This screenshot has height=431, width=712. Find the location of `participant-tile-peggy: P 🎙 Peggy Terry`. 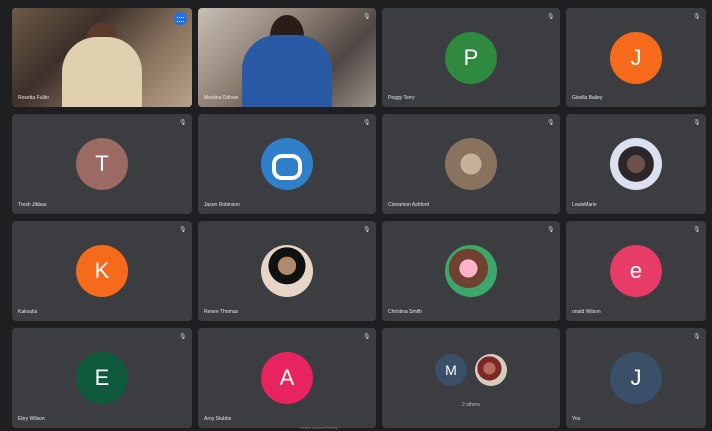

participant-tile-peggy: P 🎙 Peggy Terry is located at coordinates (471, 57).